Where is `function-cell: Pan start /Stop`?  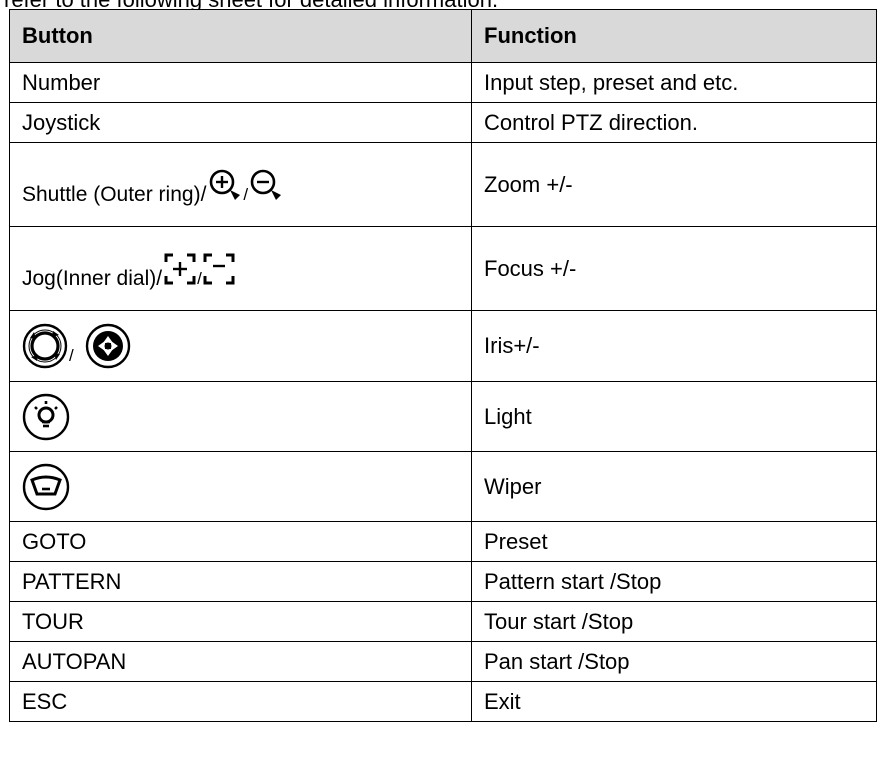
function-cell: Pan start /Stop is located at coordinates (674, 661).